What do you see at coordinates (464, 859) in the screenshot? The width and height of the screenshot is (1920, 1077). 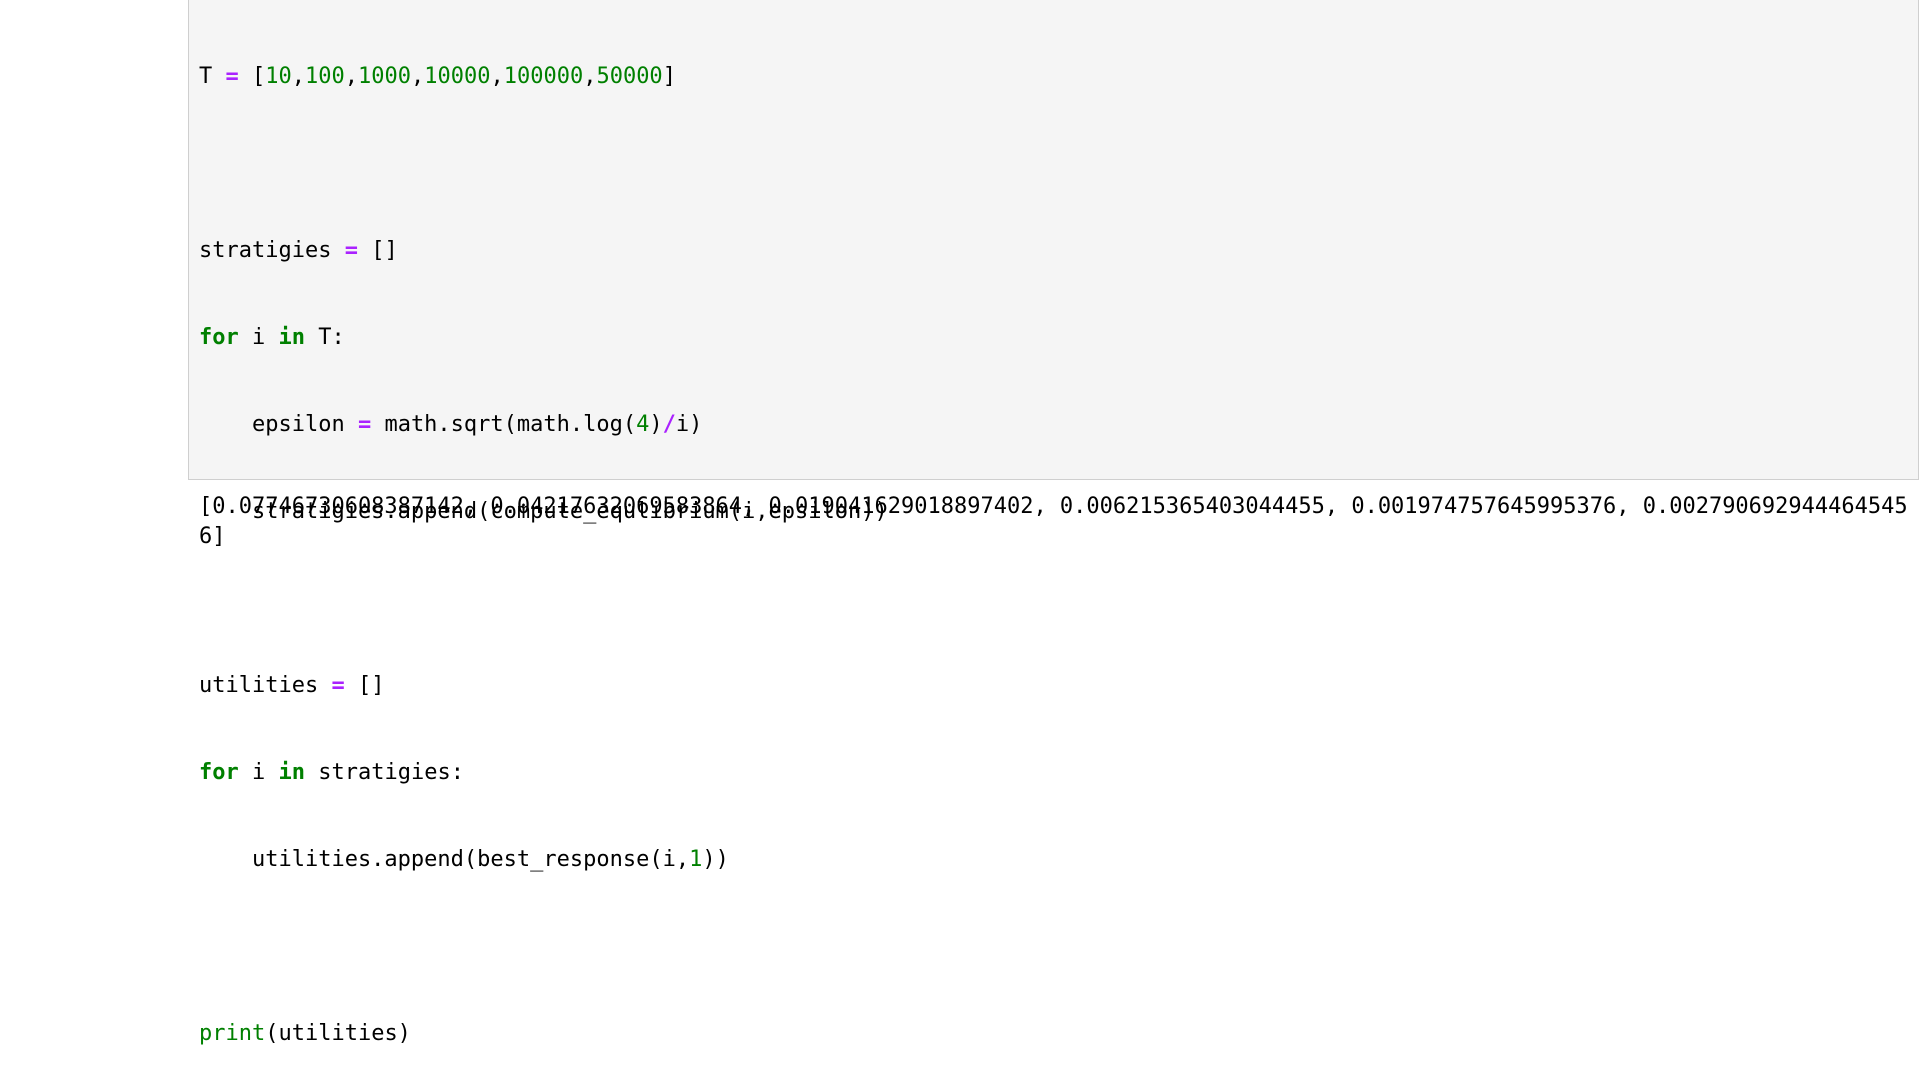 I see `code-line-10: utilities.append(best_response(i,1))` at bounding box center [464, 859].